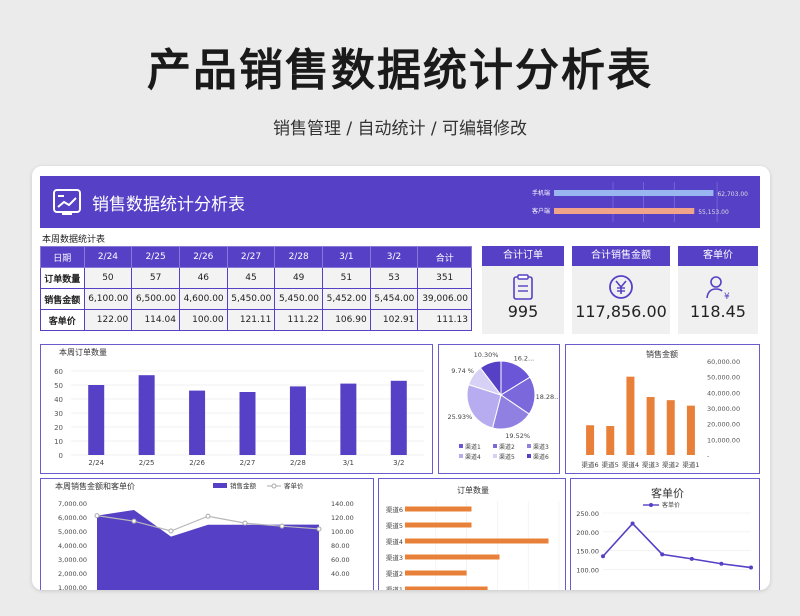 The height and width of the screenshot is (616, 800). I want to click on legend-label: 销售金额, so click(243, 485).